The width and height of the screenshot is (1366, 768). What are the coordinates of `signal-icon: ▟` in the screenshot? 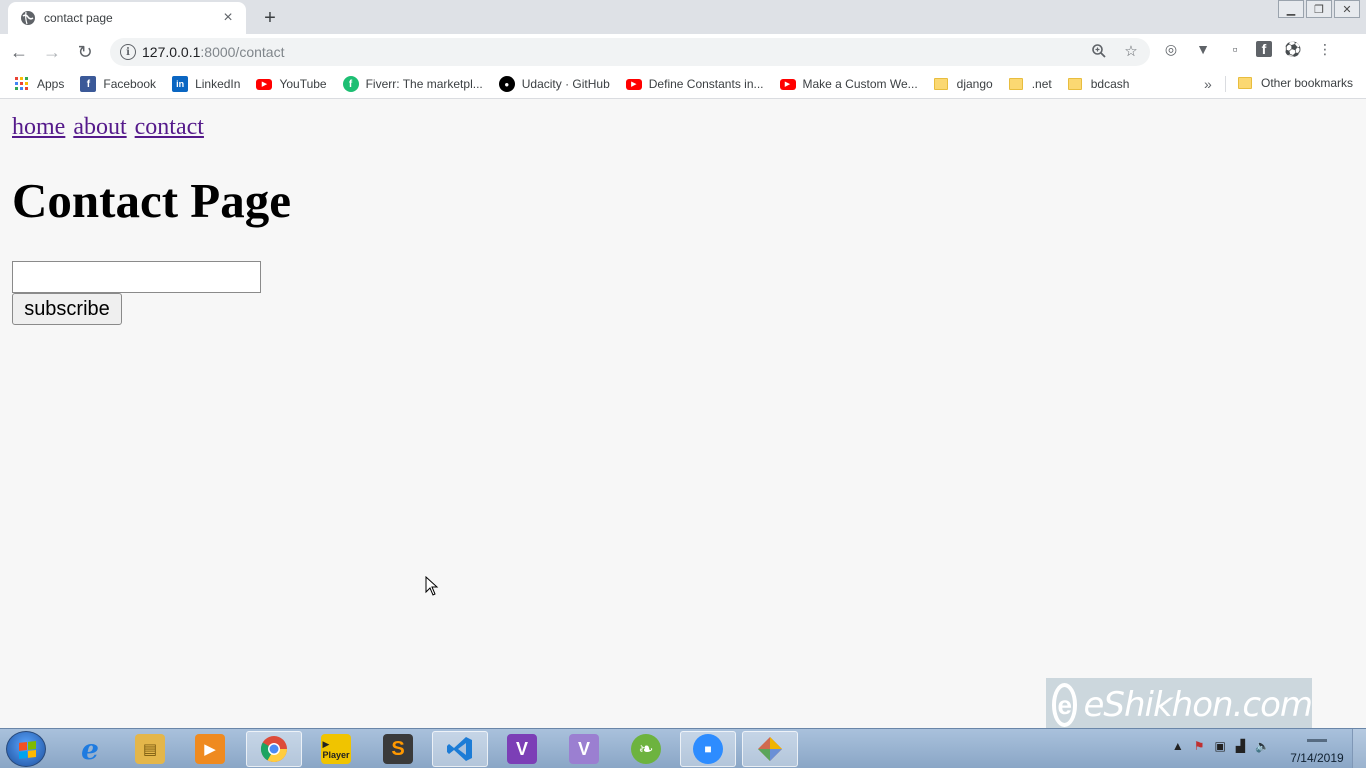 It's located at (1240, 746).